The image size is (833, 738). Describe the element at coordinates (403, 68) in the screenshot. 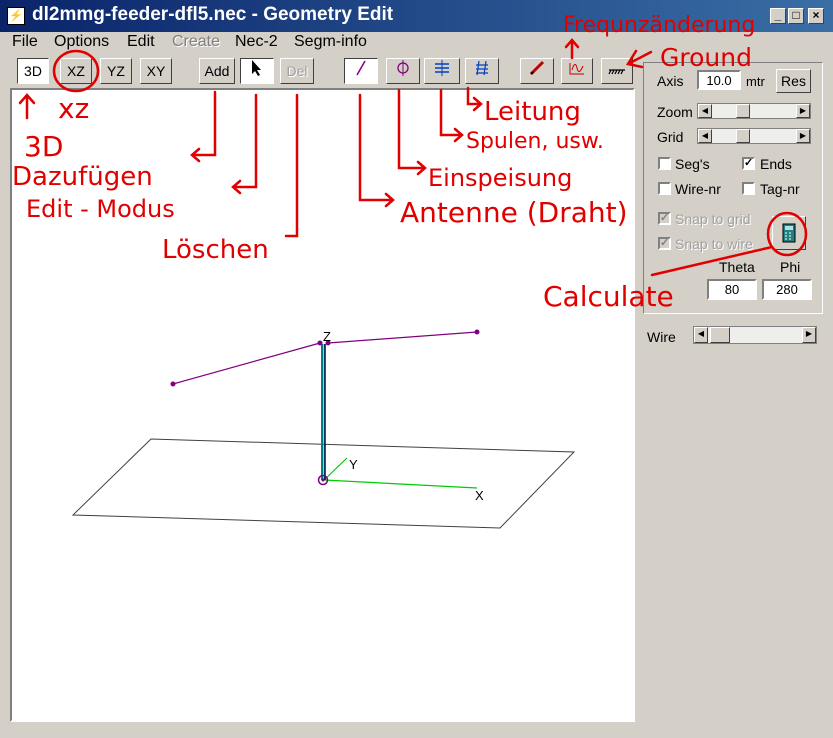

I see `source-icon` at that location.